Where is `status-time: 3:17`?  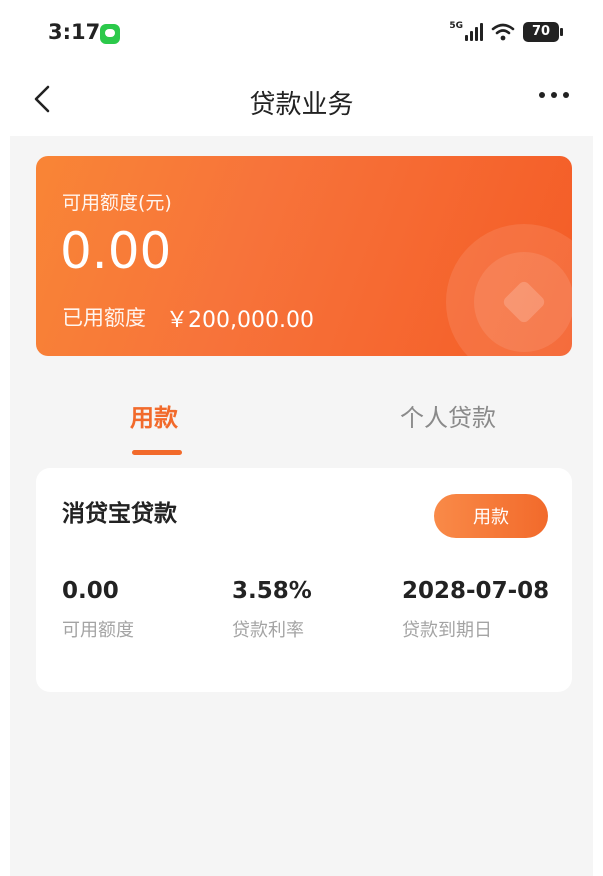 status-time: 3:17 is located at coordinates (74, 32).